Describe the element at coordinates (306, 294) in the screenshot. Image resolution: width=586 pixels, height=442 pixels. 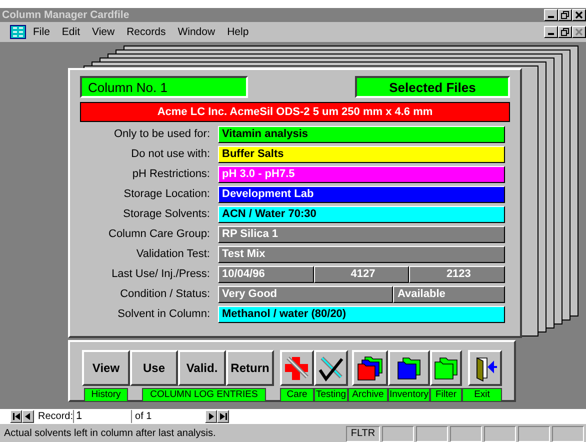
I see `field-value: Very Good` at that location.